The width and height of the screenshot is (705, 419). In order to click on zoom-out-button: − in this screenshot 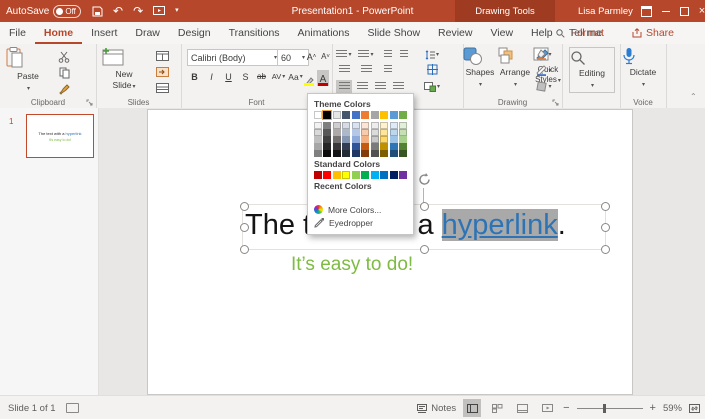, I will do `click(566, 408)`.